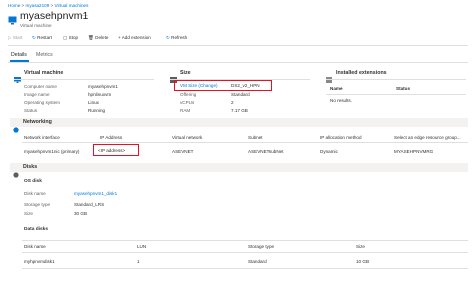 This screenshot has height=290, width=474. Describe the element at coordinates (15, 38) in the screenshot. I see `start-button: ▷ Start` at that location.